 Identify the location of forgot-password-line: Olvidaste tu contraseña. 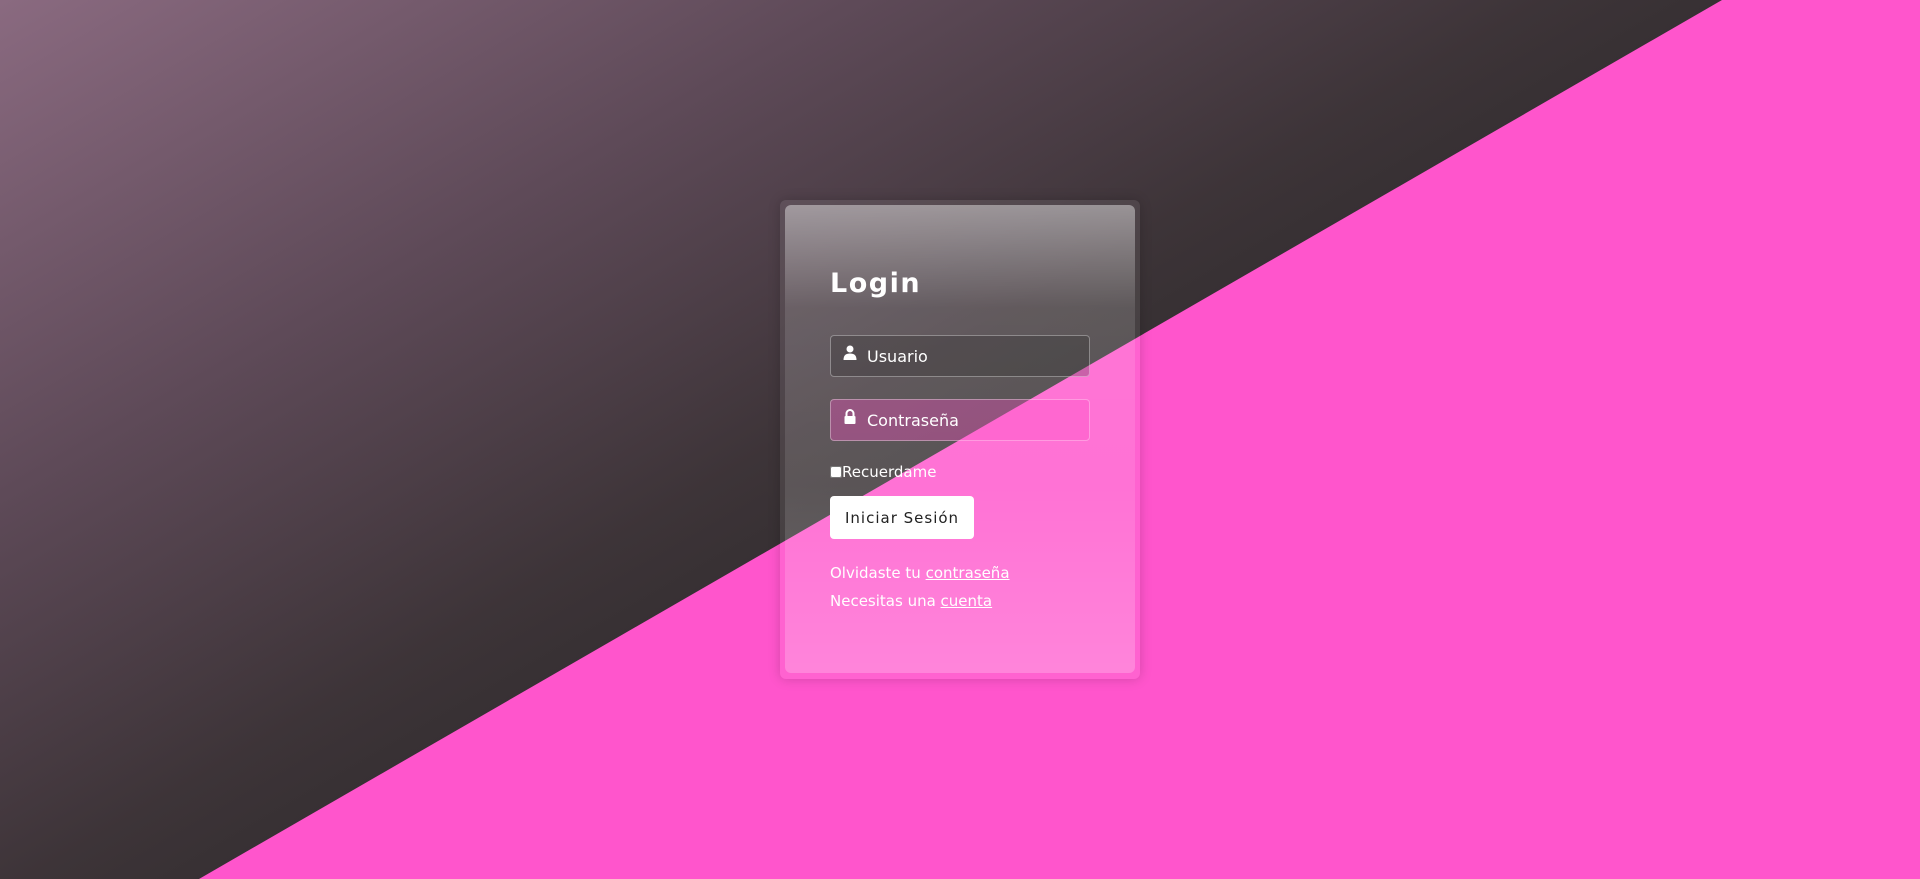
(920, 573).